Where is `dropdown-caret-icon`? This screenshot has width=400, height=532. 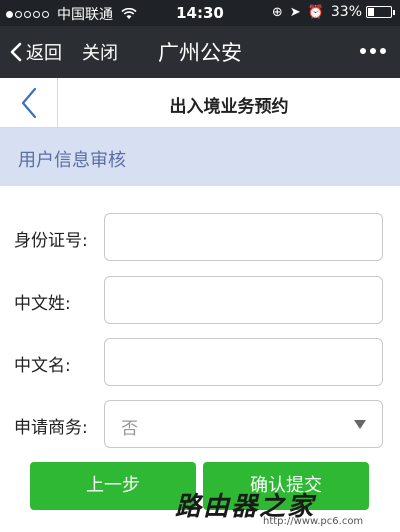
dropdown-caret-icon is located at coordinates (360, 424).